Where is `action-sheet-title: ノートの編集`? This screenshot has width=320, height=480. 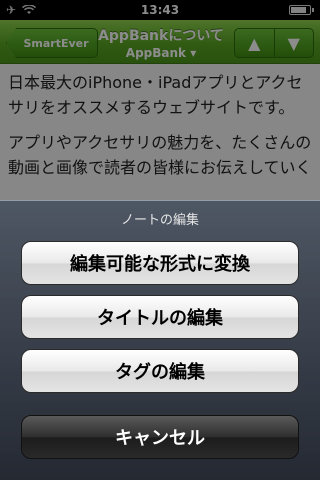
action-sheet-title: ノートの編集 is located at coordinates (159, 220).